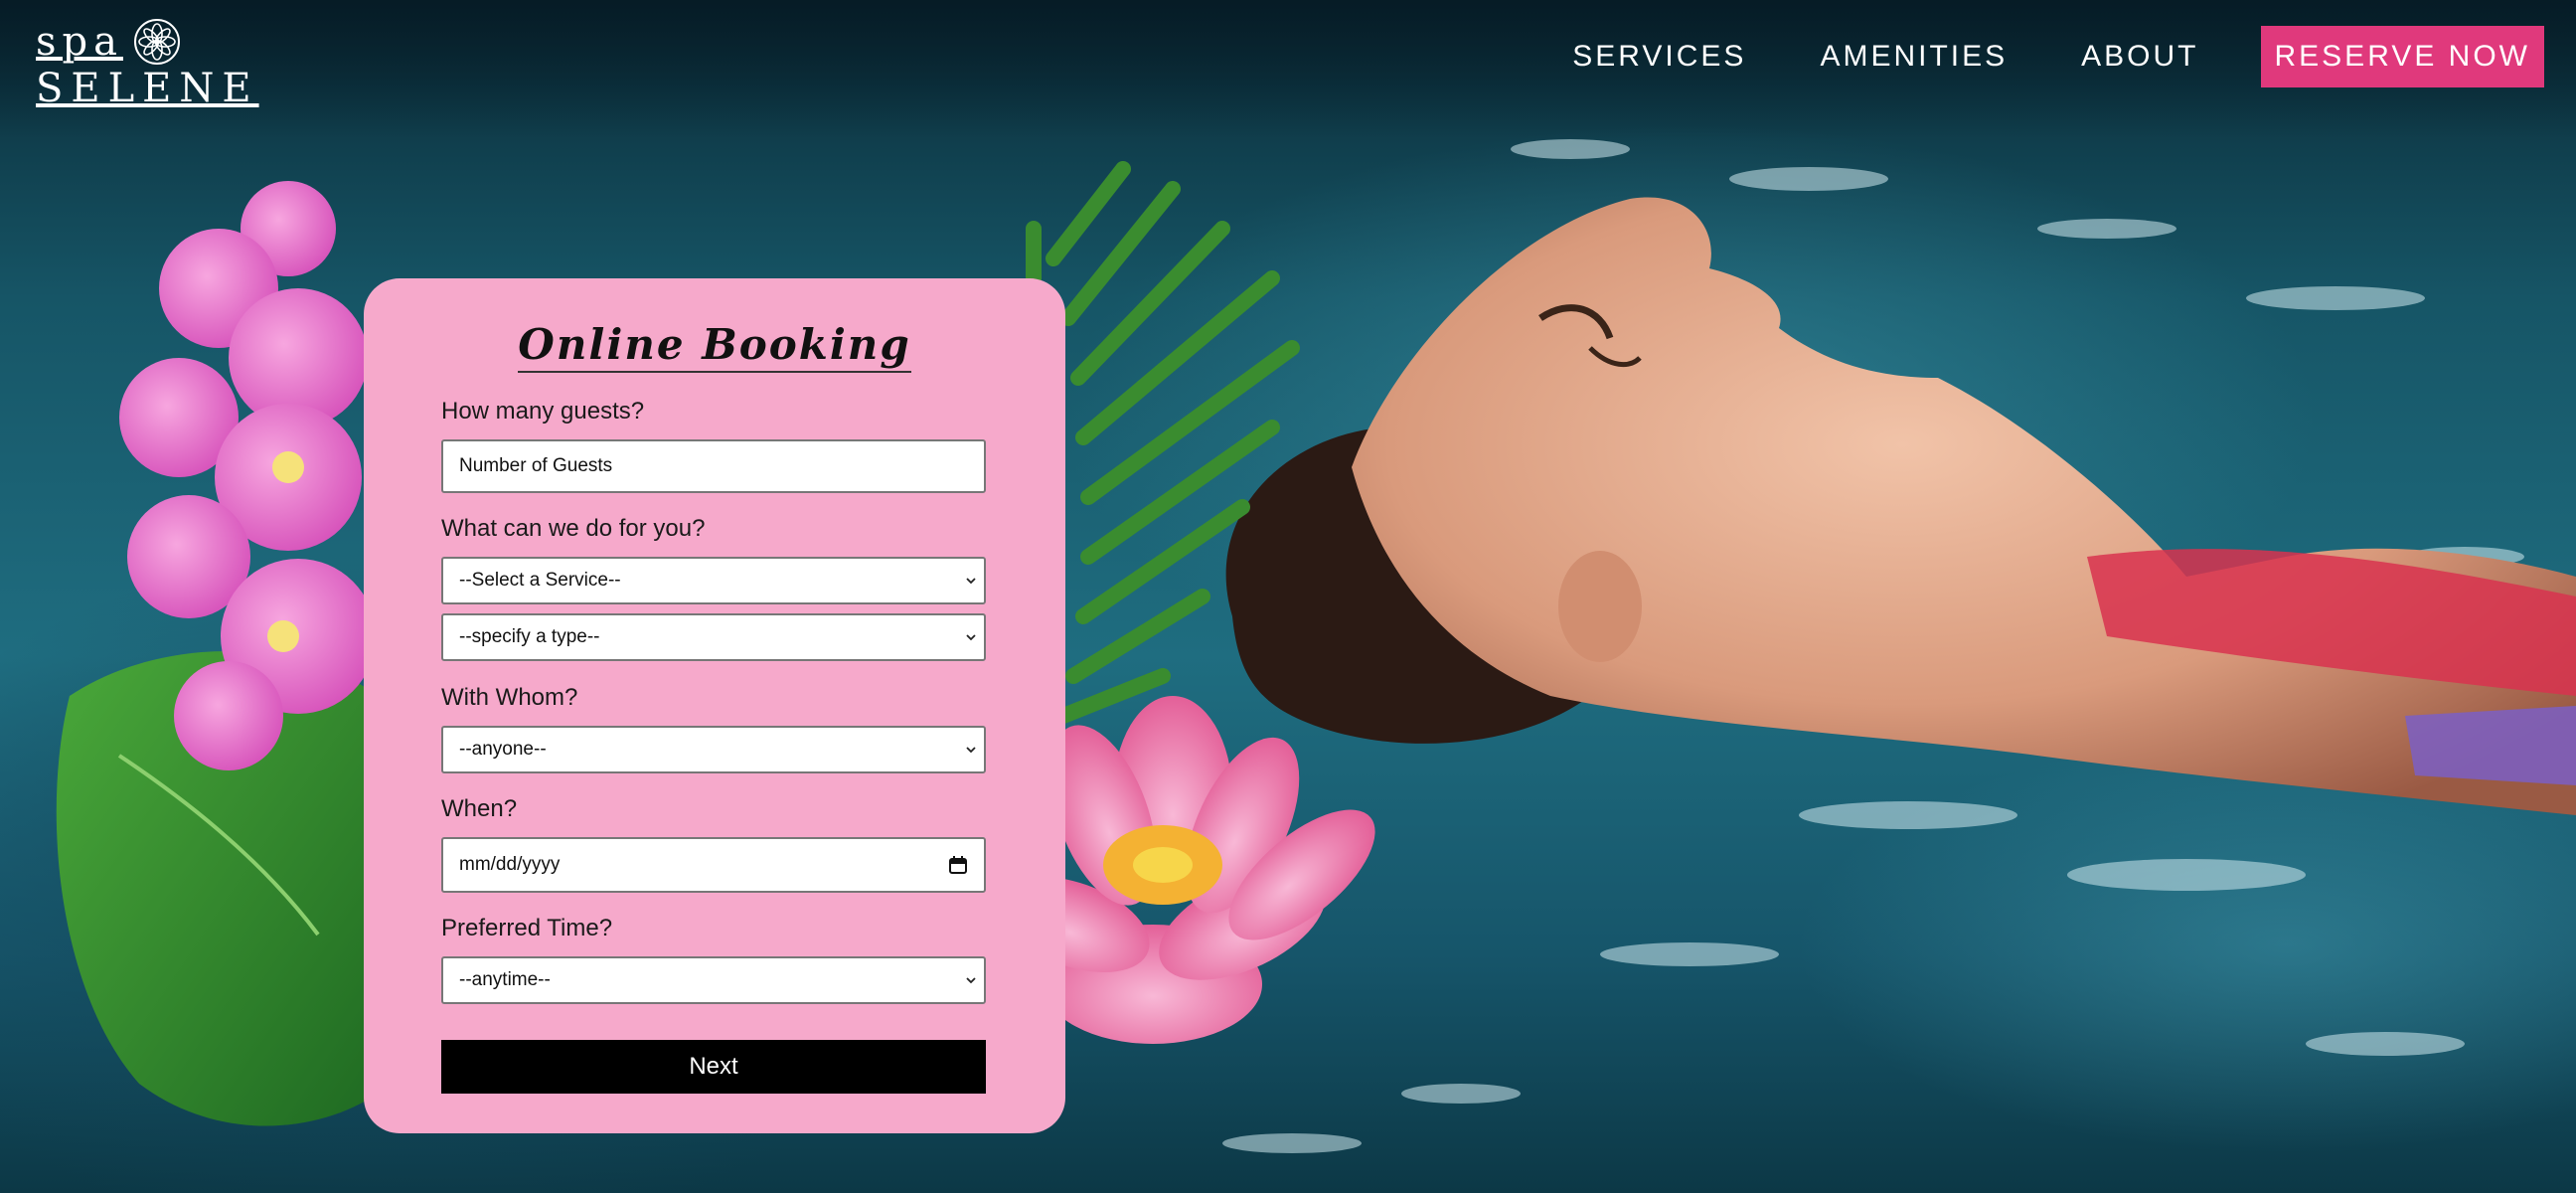 The height and width of the screenshot is (1193, 2576). Describe the element at coordinates (1914, 57) in the screenshot. I see `nav-amenities: AMENITIES` at that location.